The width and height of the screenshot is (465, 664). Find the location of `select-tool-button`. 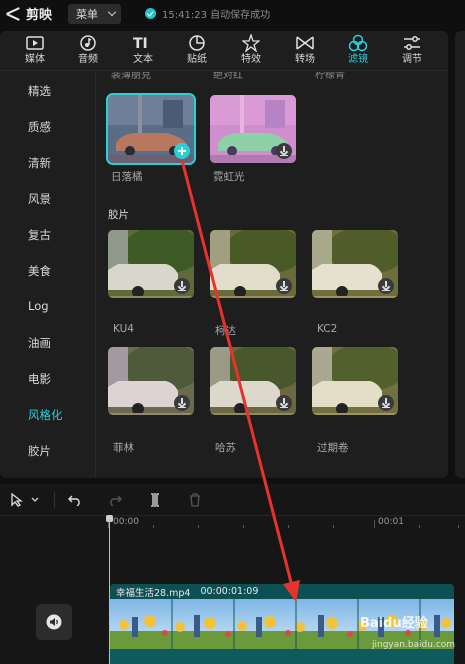

select-tool-button is located at coordinates (25, 500).